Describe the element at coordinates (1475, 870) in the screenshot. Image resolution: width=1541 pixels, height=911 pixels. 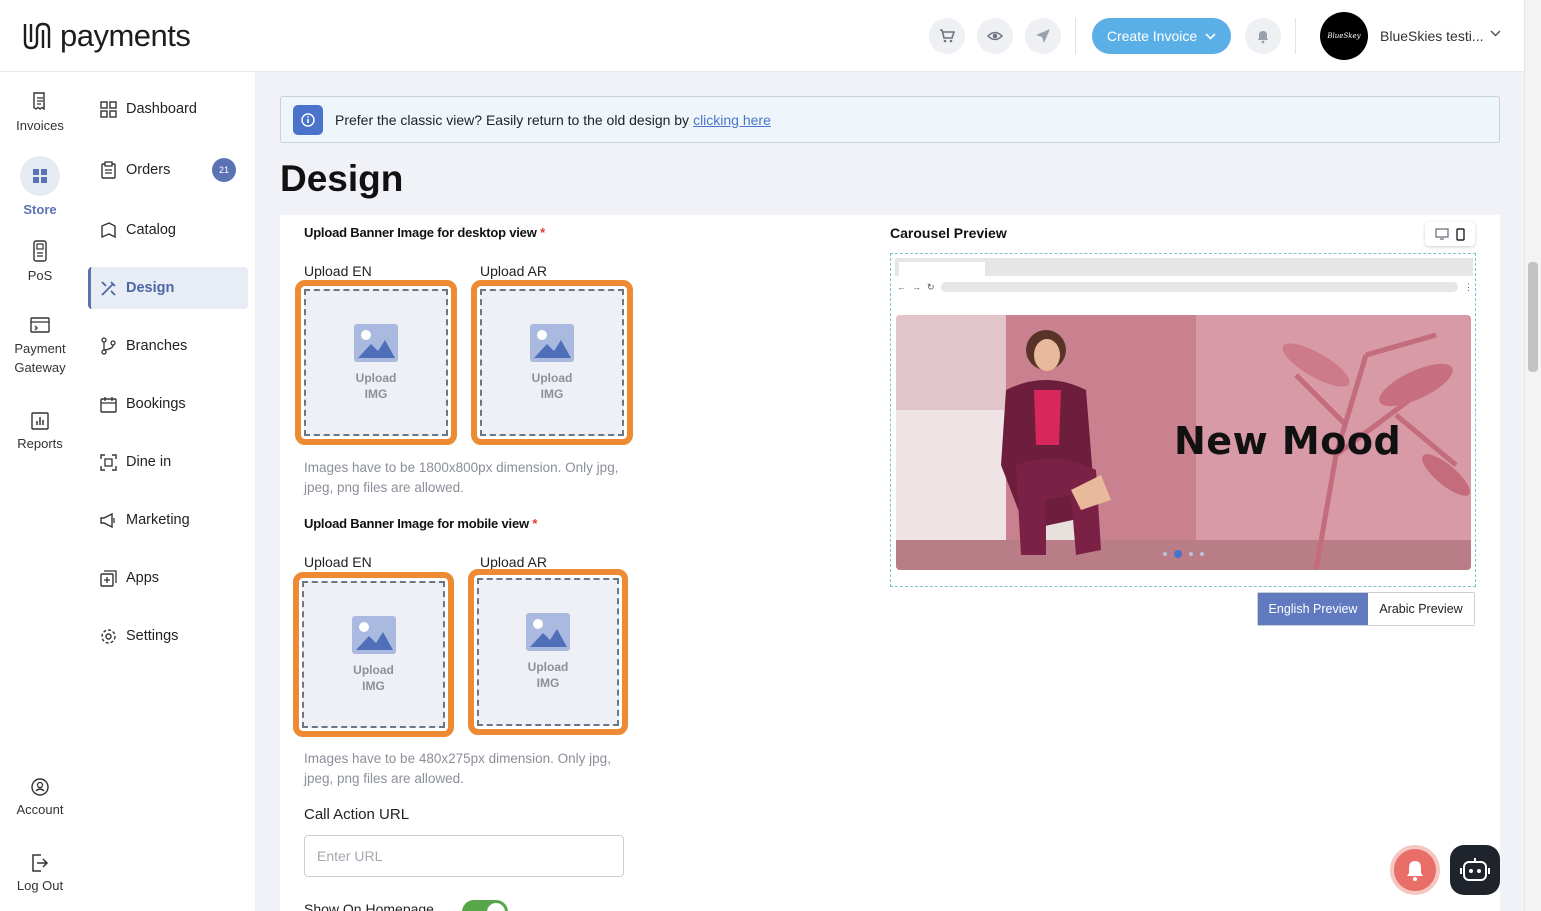
I see `support-chat-button` at that location.